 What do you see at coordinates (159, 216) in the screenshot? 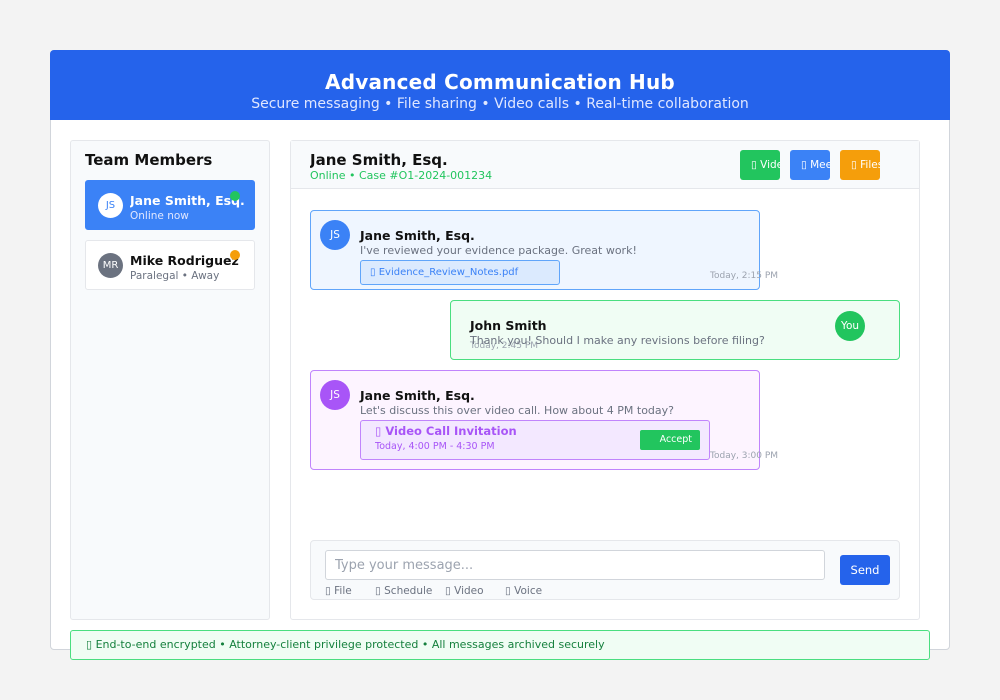
I see `member-status: Online now` at bounding box center [159, 216].